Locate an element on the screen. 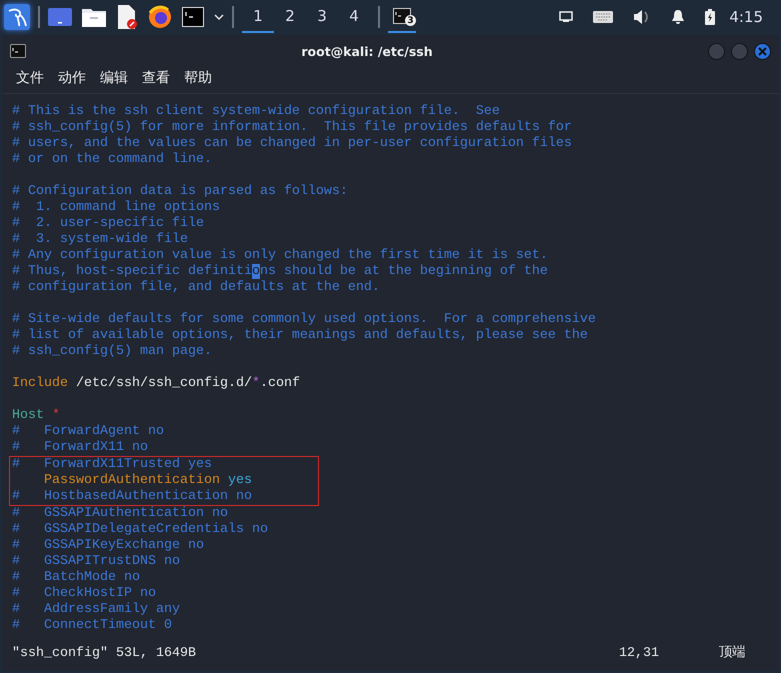  keyboard-icon is located at coordinates (603, 16).